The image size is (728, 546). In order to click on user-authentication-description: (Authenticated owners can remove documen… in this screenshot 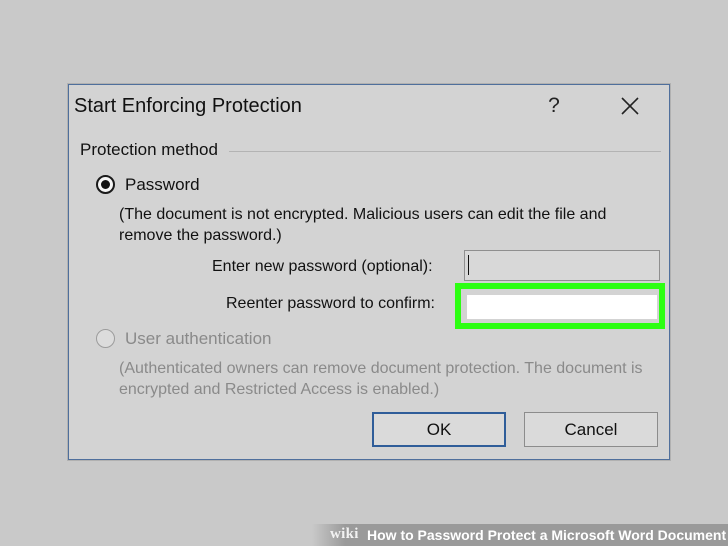, I will do `click(381, 379)`.